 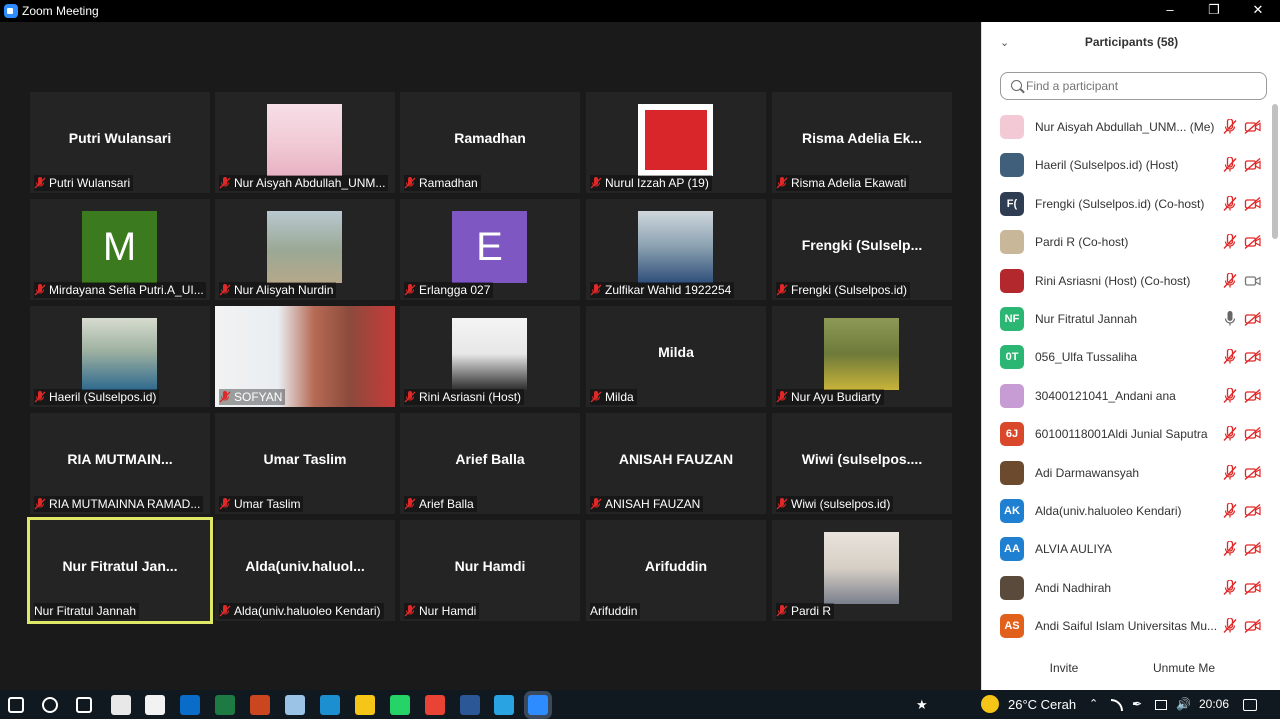 What do you see at coordinates (490, 463) in the screenshot?
I see `video-tile: Arief Balla Arief Balla` at bounding box center [490, 463].